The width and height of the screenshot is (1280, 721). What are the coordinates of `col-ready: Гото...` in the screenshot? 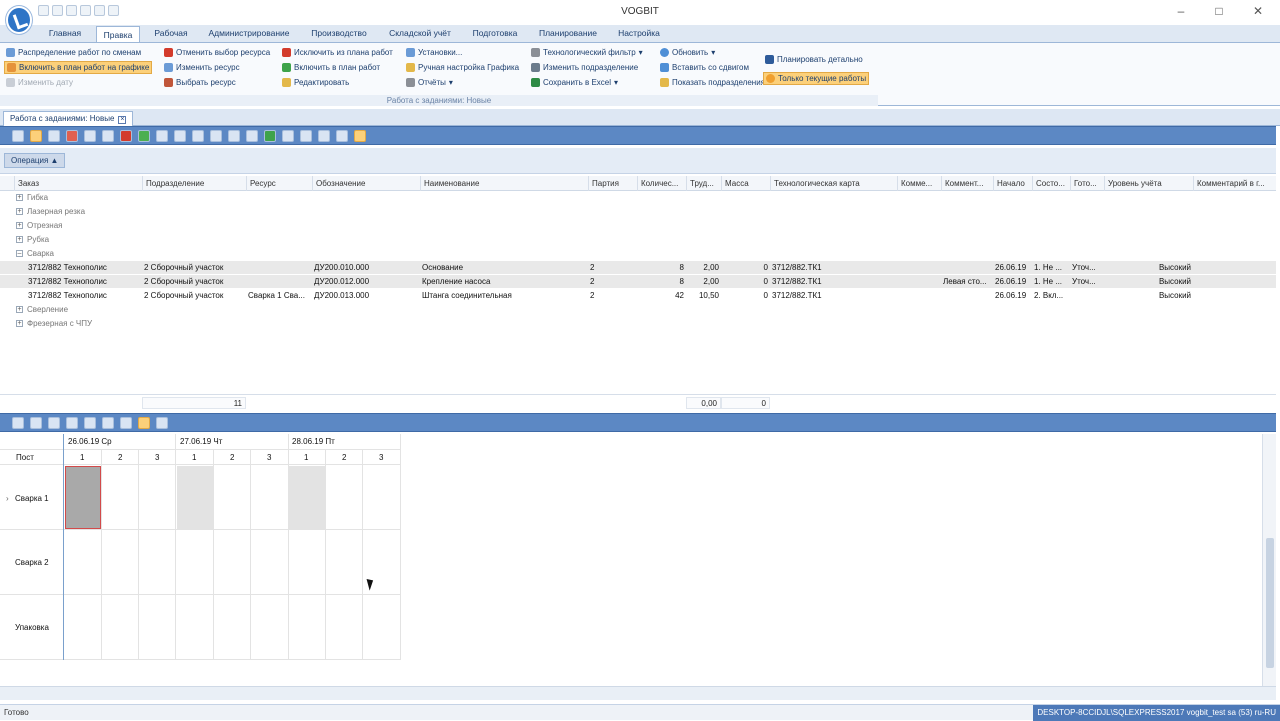 It's located at (1087, 183).